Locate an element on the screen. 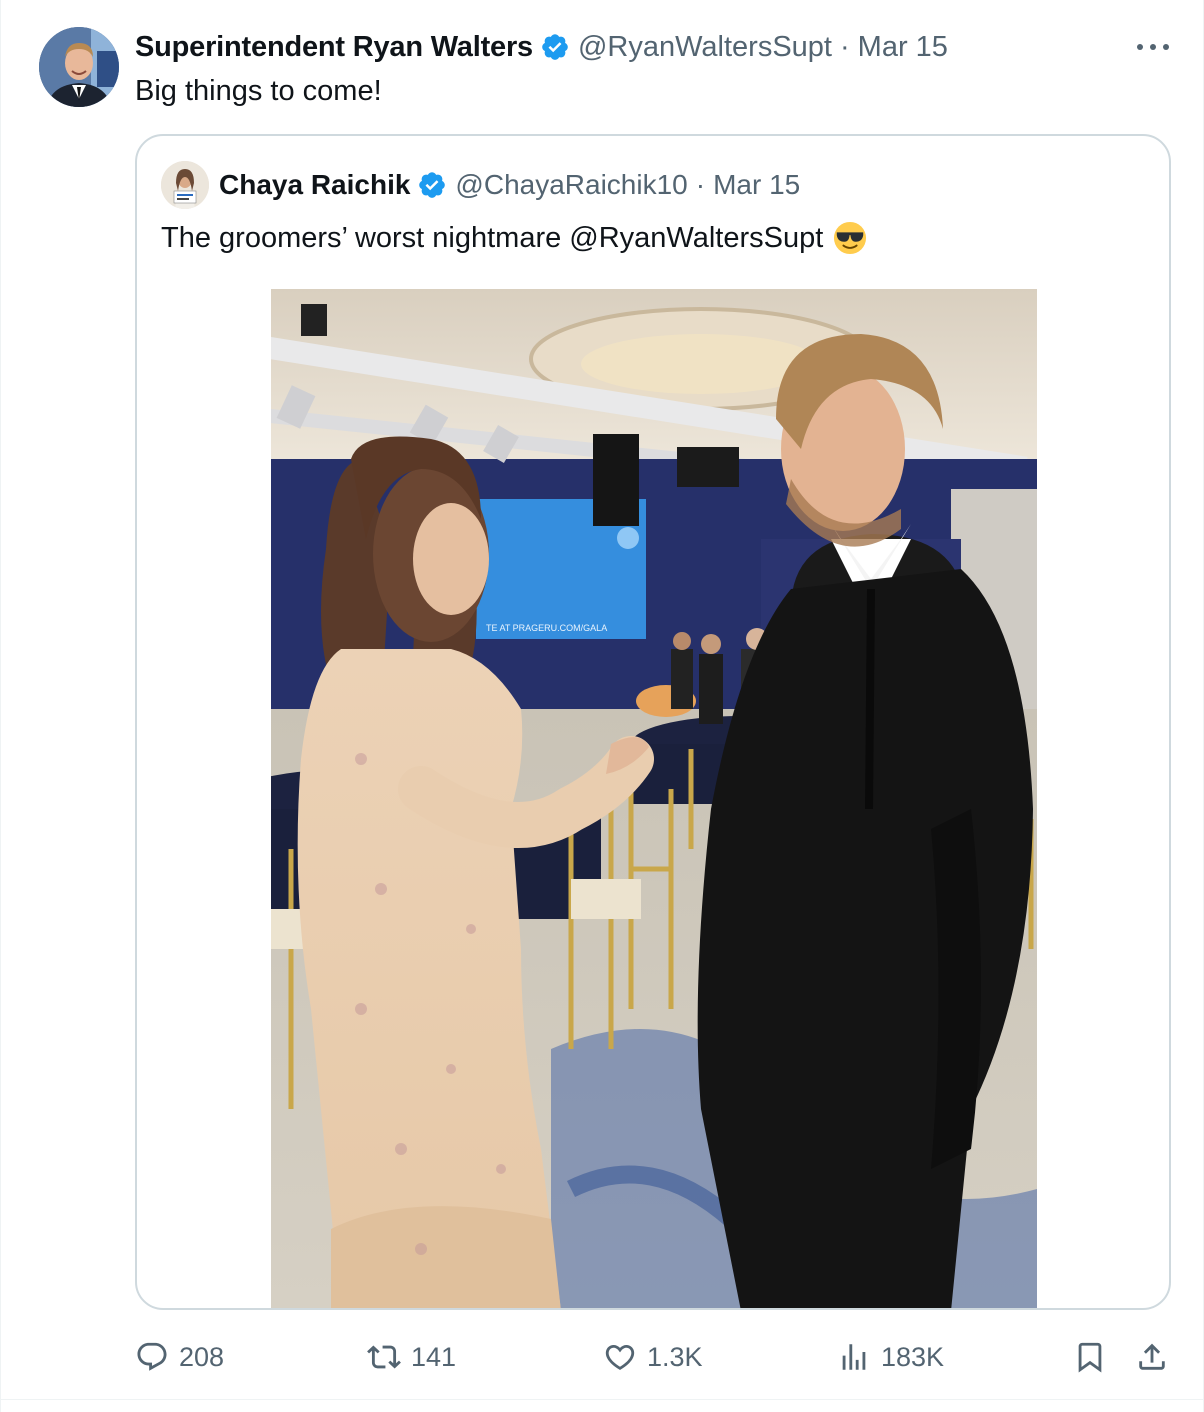 This screenshot has height=1412, width=1204. share-icon is located at coordinates (1152, 1356).